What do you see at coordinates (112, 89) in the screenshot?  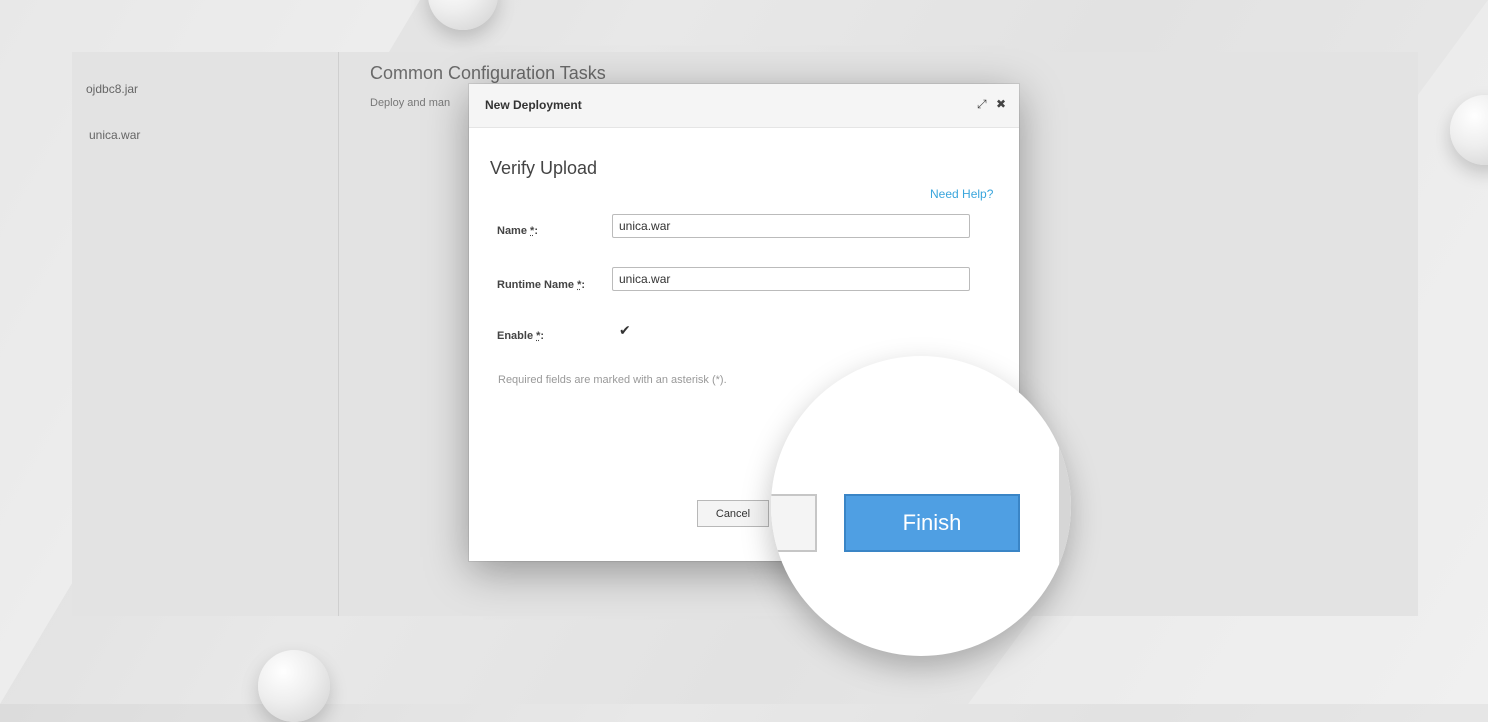 I see `sidebar-item-ojdbc8: ojdbc8.jar` at bounding box center [112, 89].